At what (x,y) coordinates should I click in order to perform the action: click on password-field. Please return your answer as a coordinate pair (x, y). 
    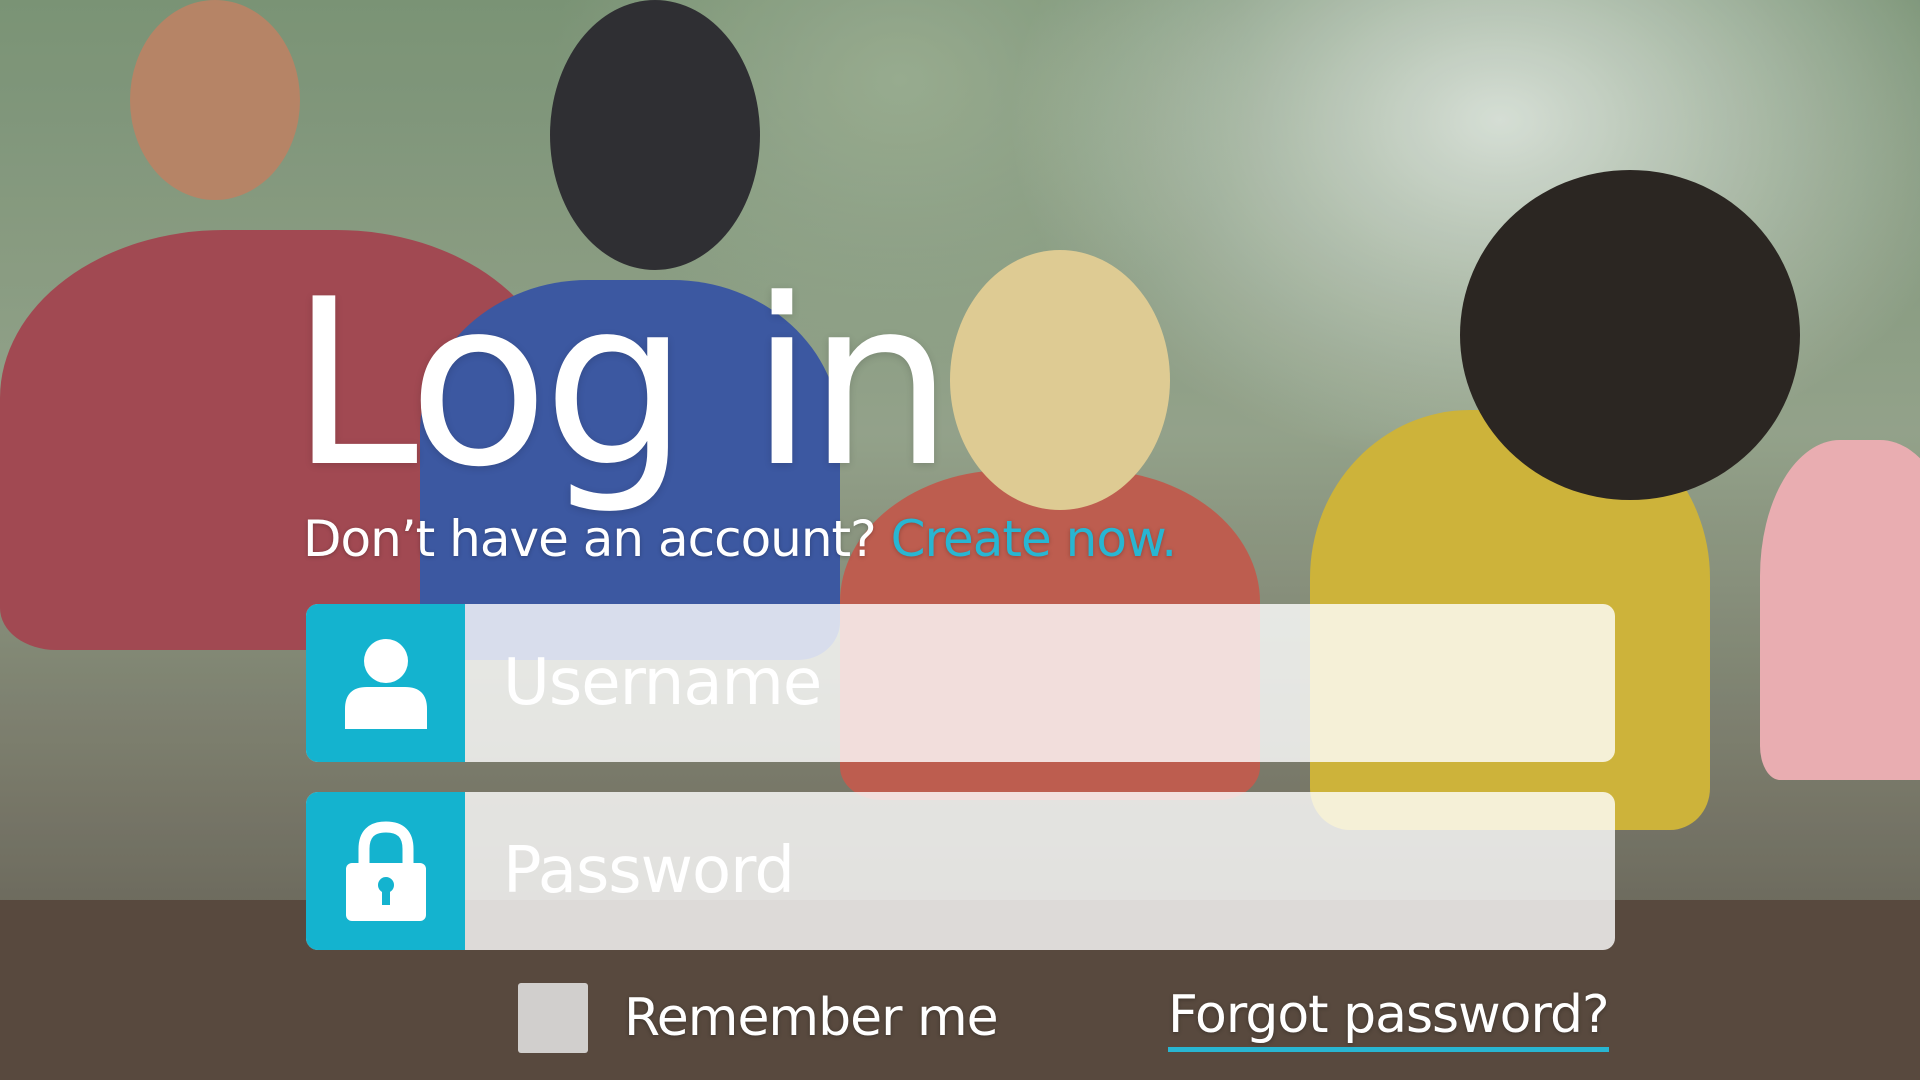
    Looking at the image, I should click on (960, 871).